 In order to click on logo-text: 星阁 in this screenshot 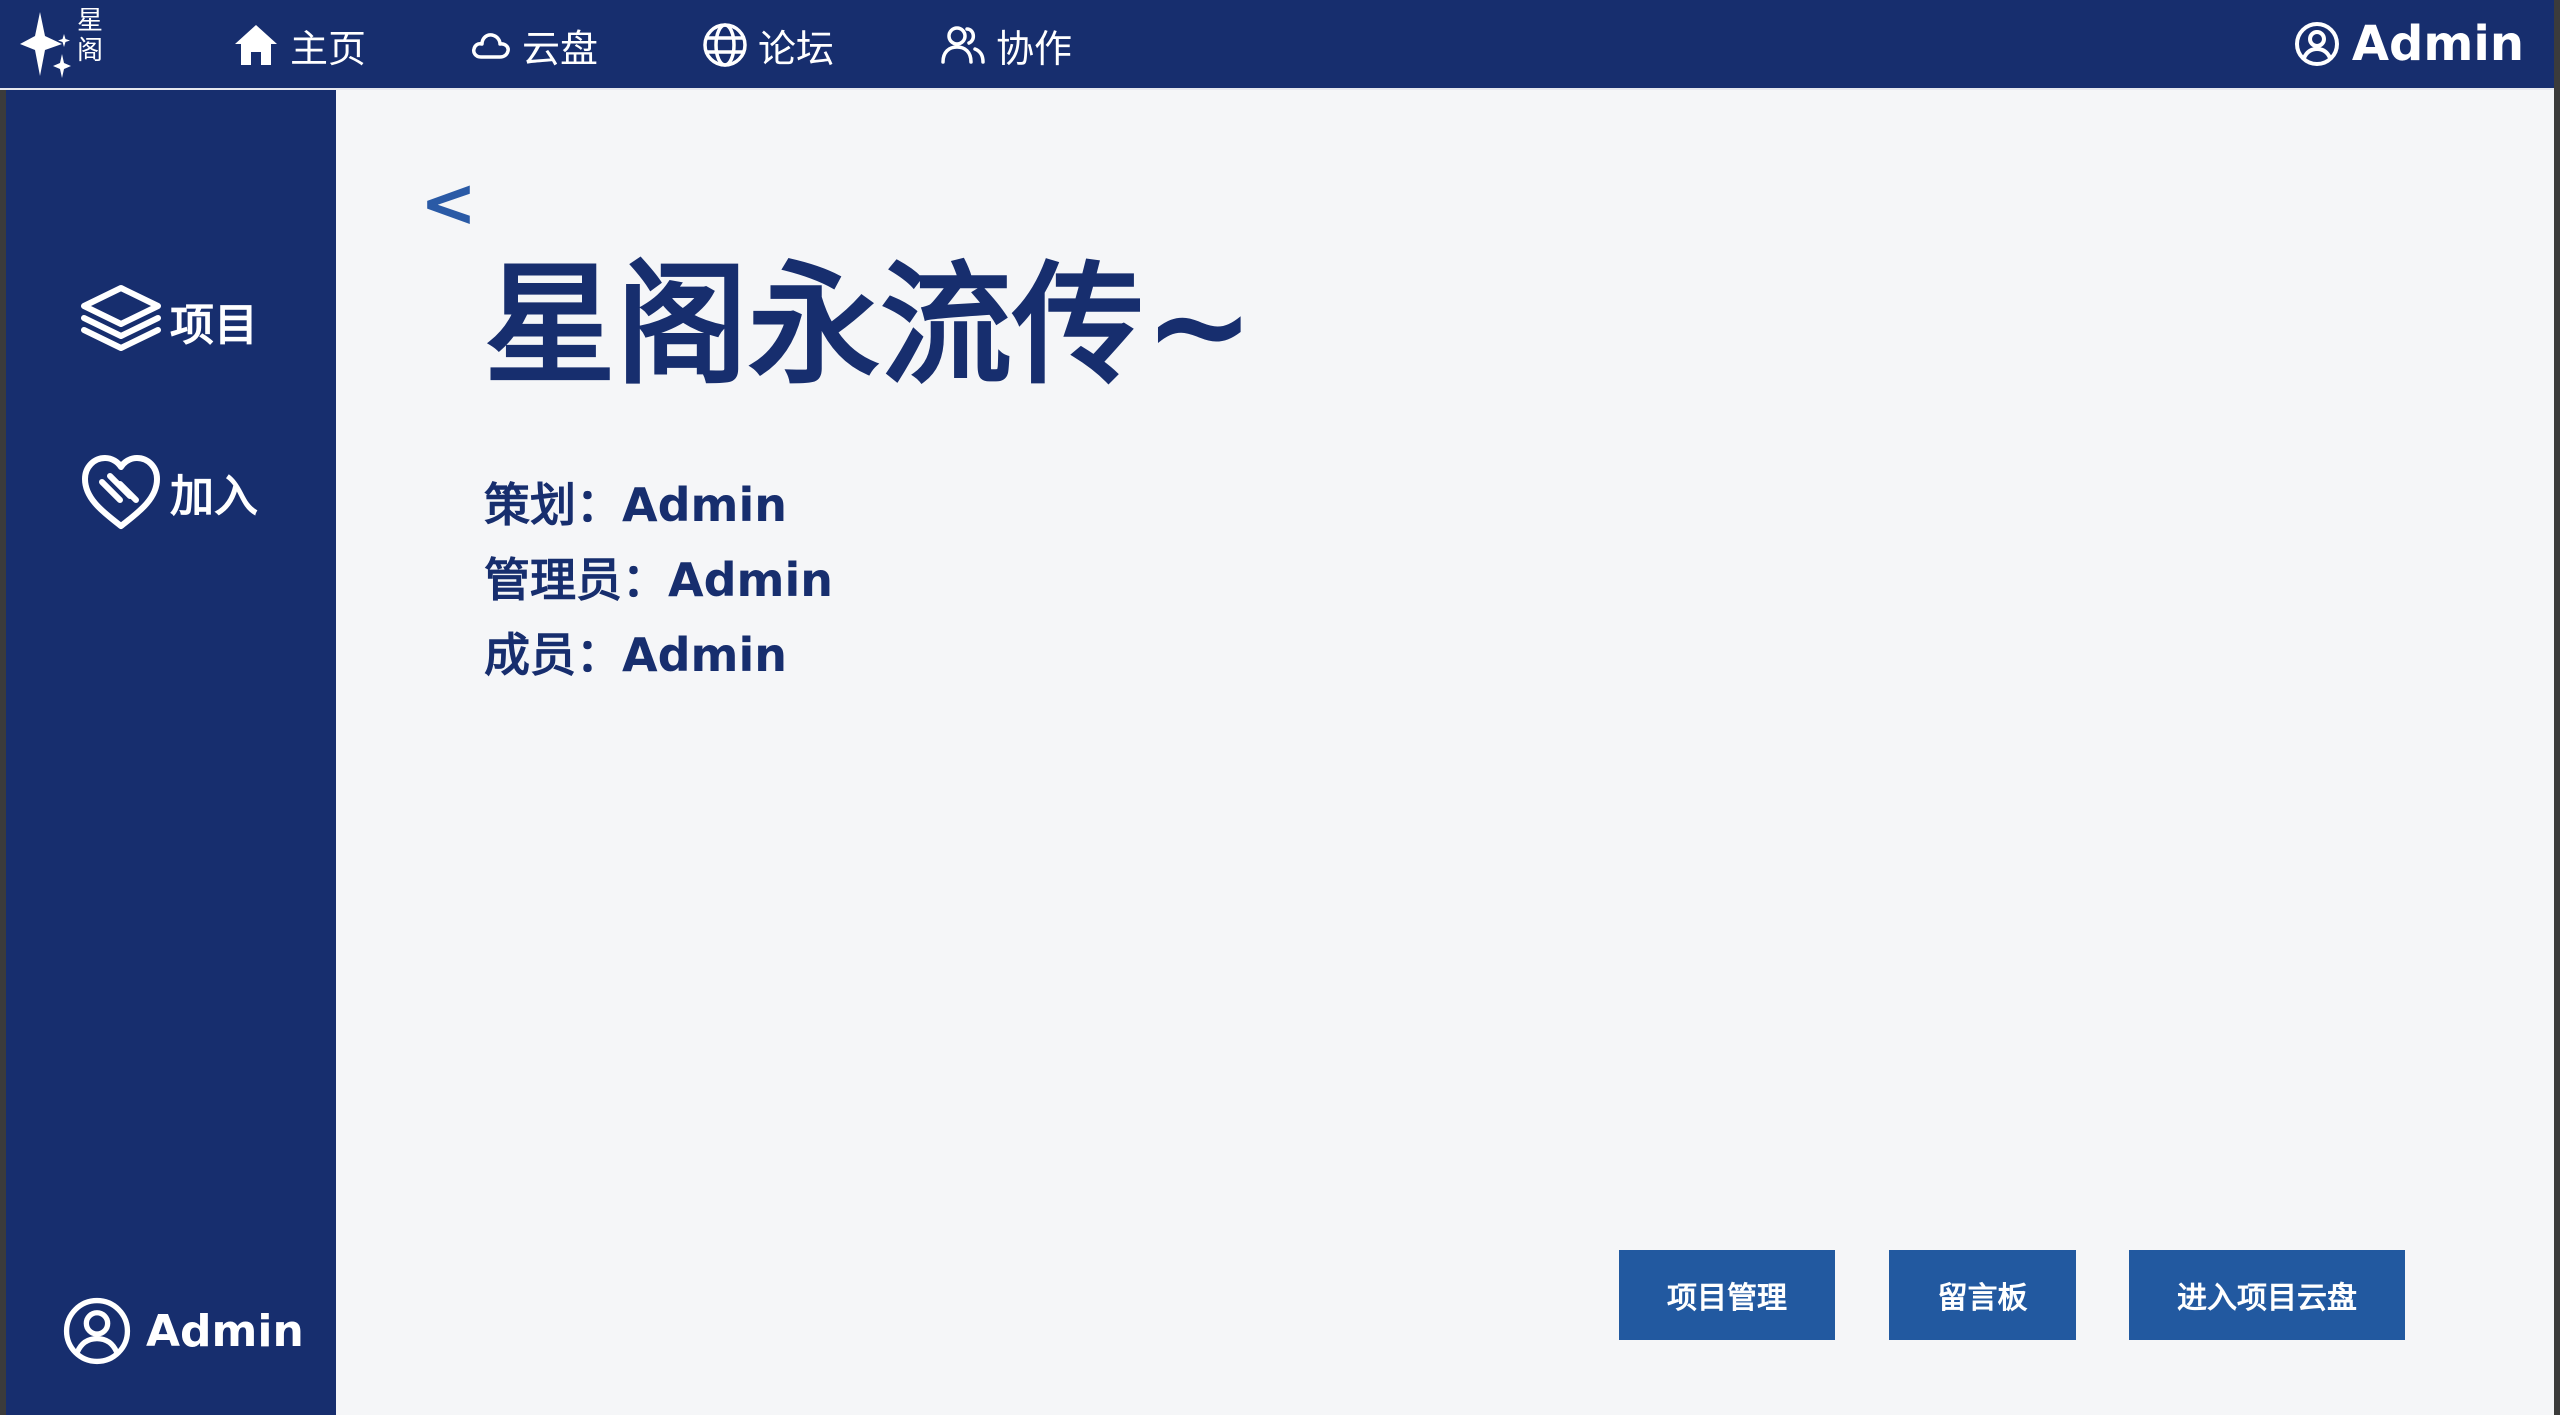, I will do `click(89, 36)`.